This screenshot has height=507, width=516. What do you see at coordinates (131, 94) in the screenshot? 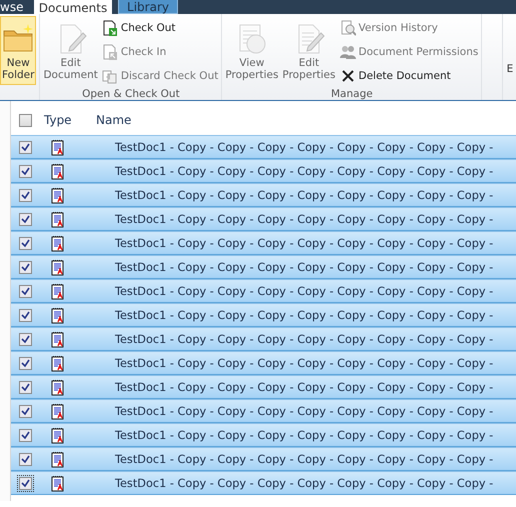
I see `group-label: Open & Check Out` at bounding box center [131, 94].